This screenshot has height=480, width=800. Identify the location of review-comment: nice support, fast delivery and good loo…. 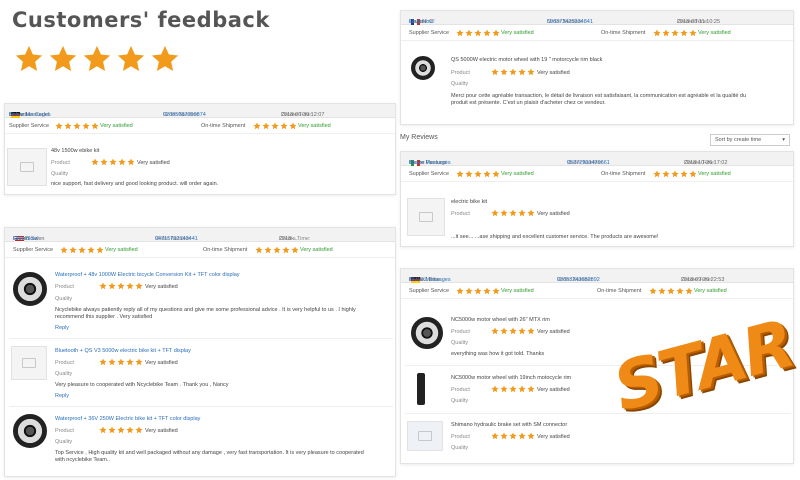
(135, 184).